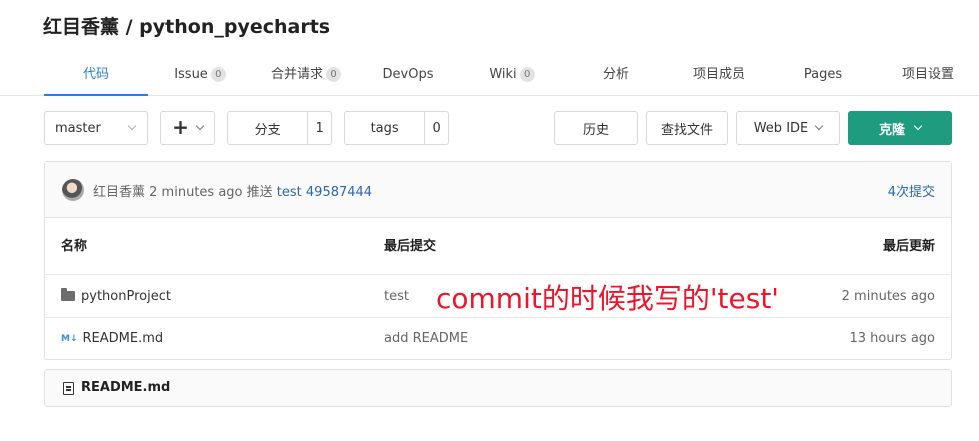 Image resolution: width=979 pixels, height=441 pixels. I want to click on tags-count: 0, so click(436, 128).